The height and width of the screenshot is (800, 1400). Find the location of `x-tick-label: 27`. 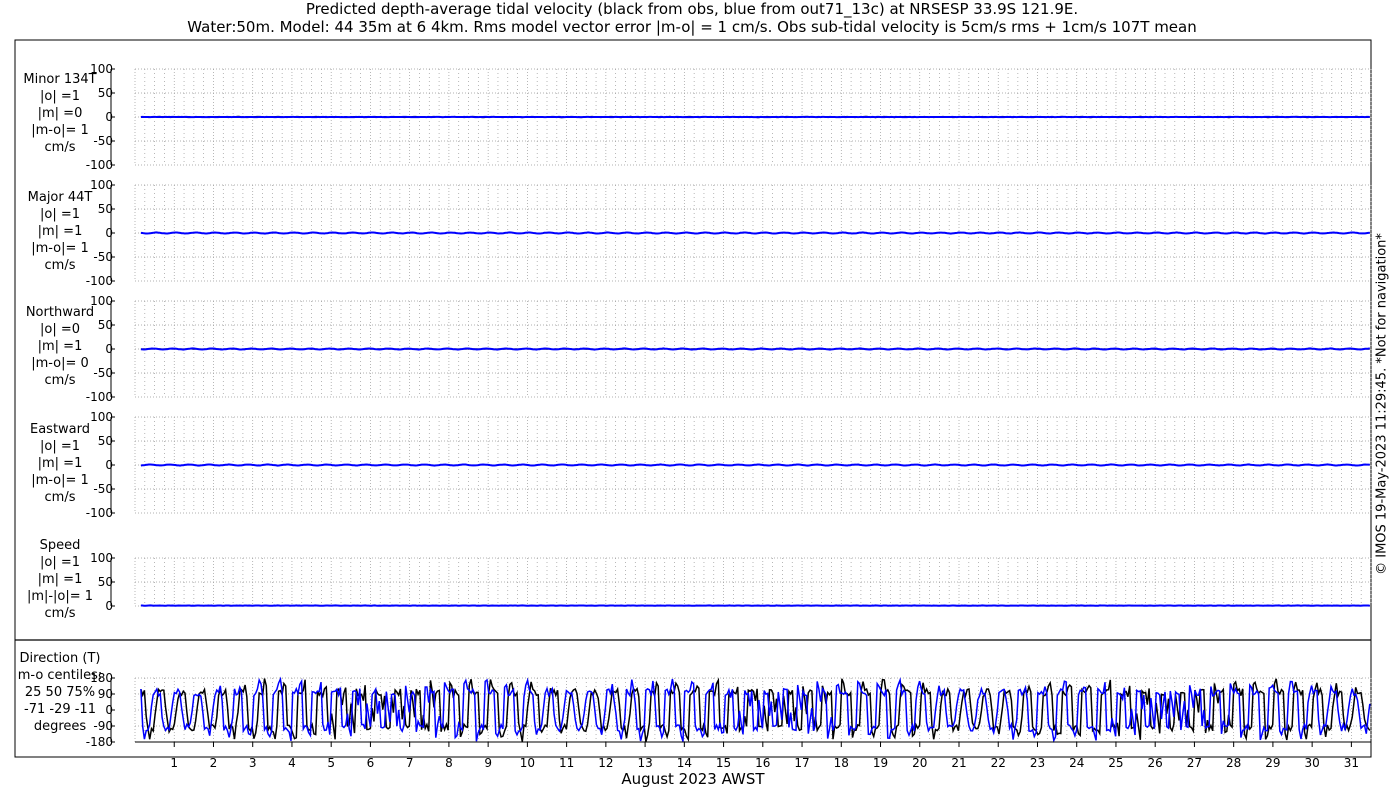

x-tick-label: 27 is located at coordinates (1194, 763).